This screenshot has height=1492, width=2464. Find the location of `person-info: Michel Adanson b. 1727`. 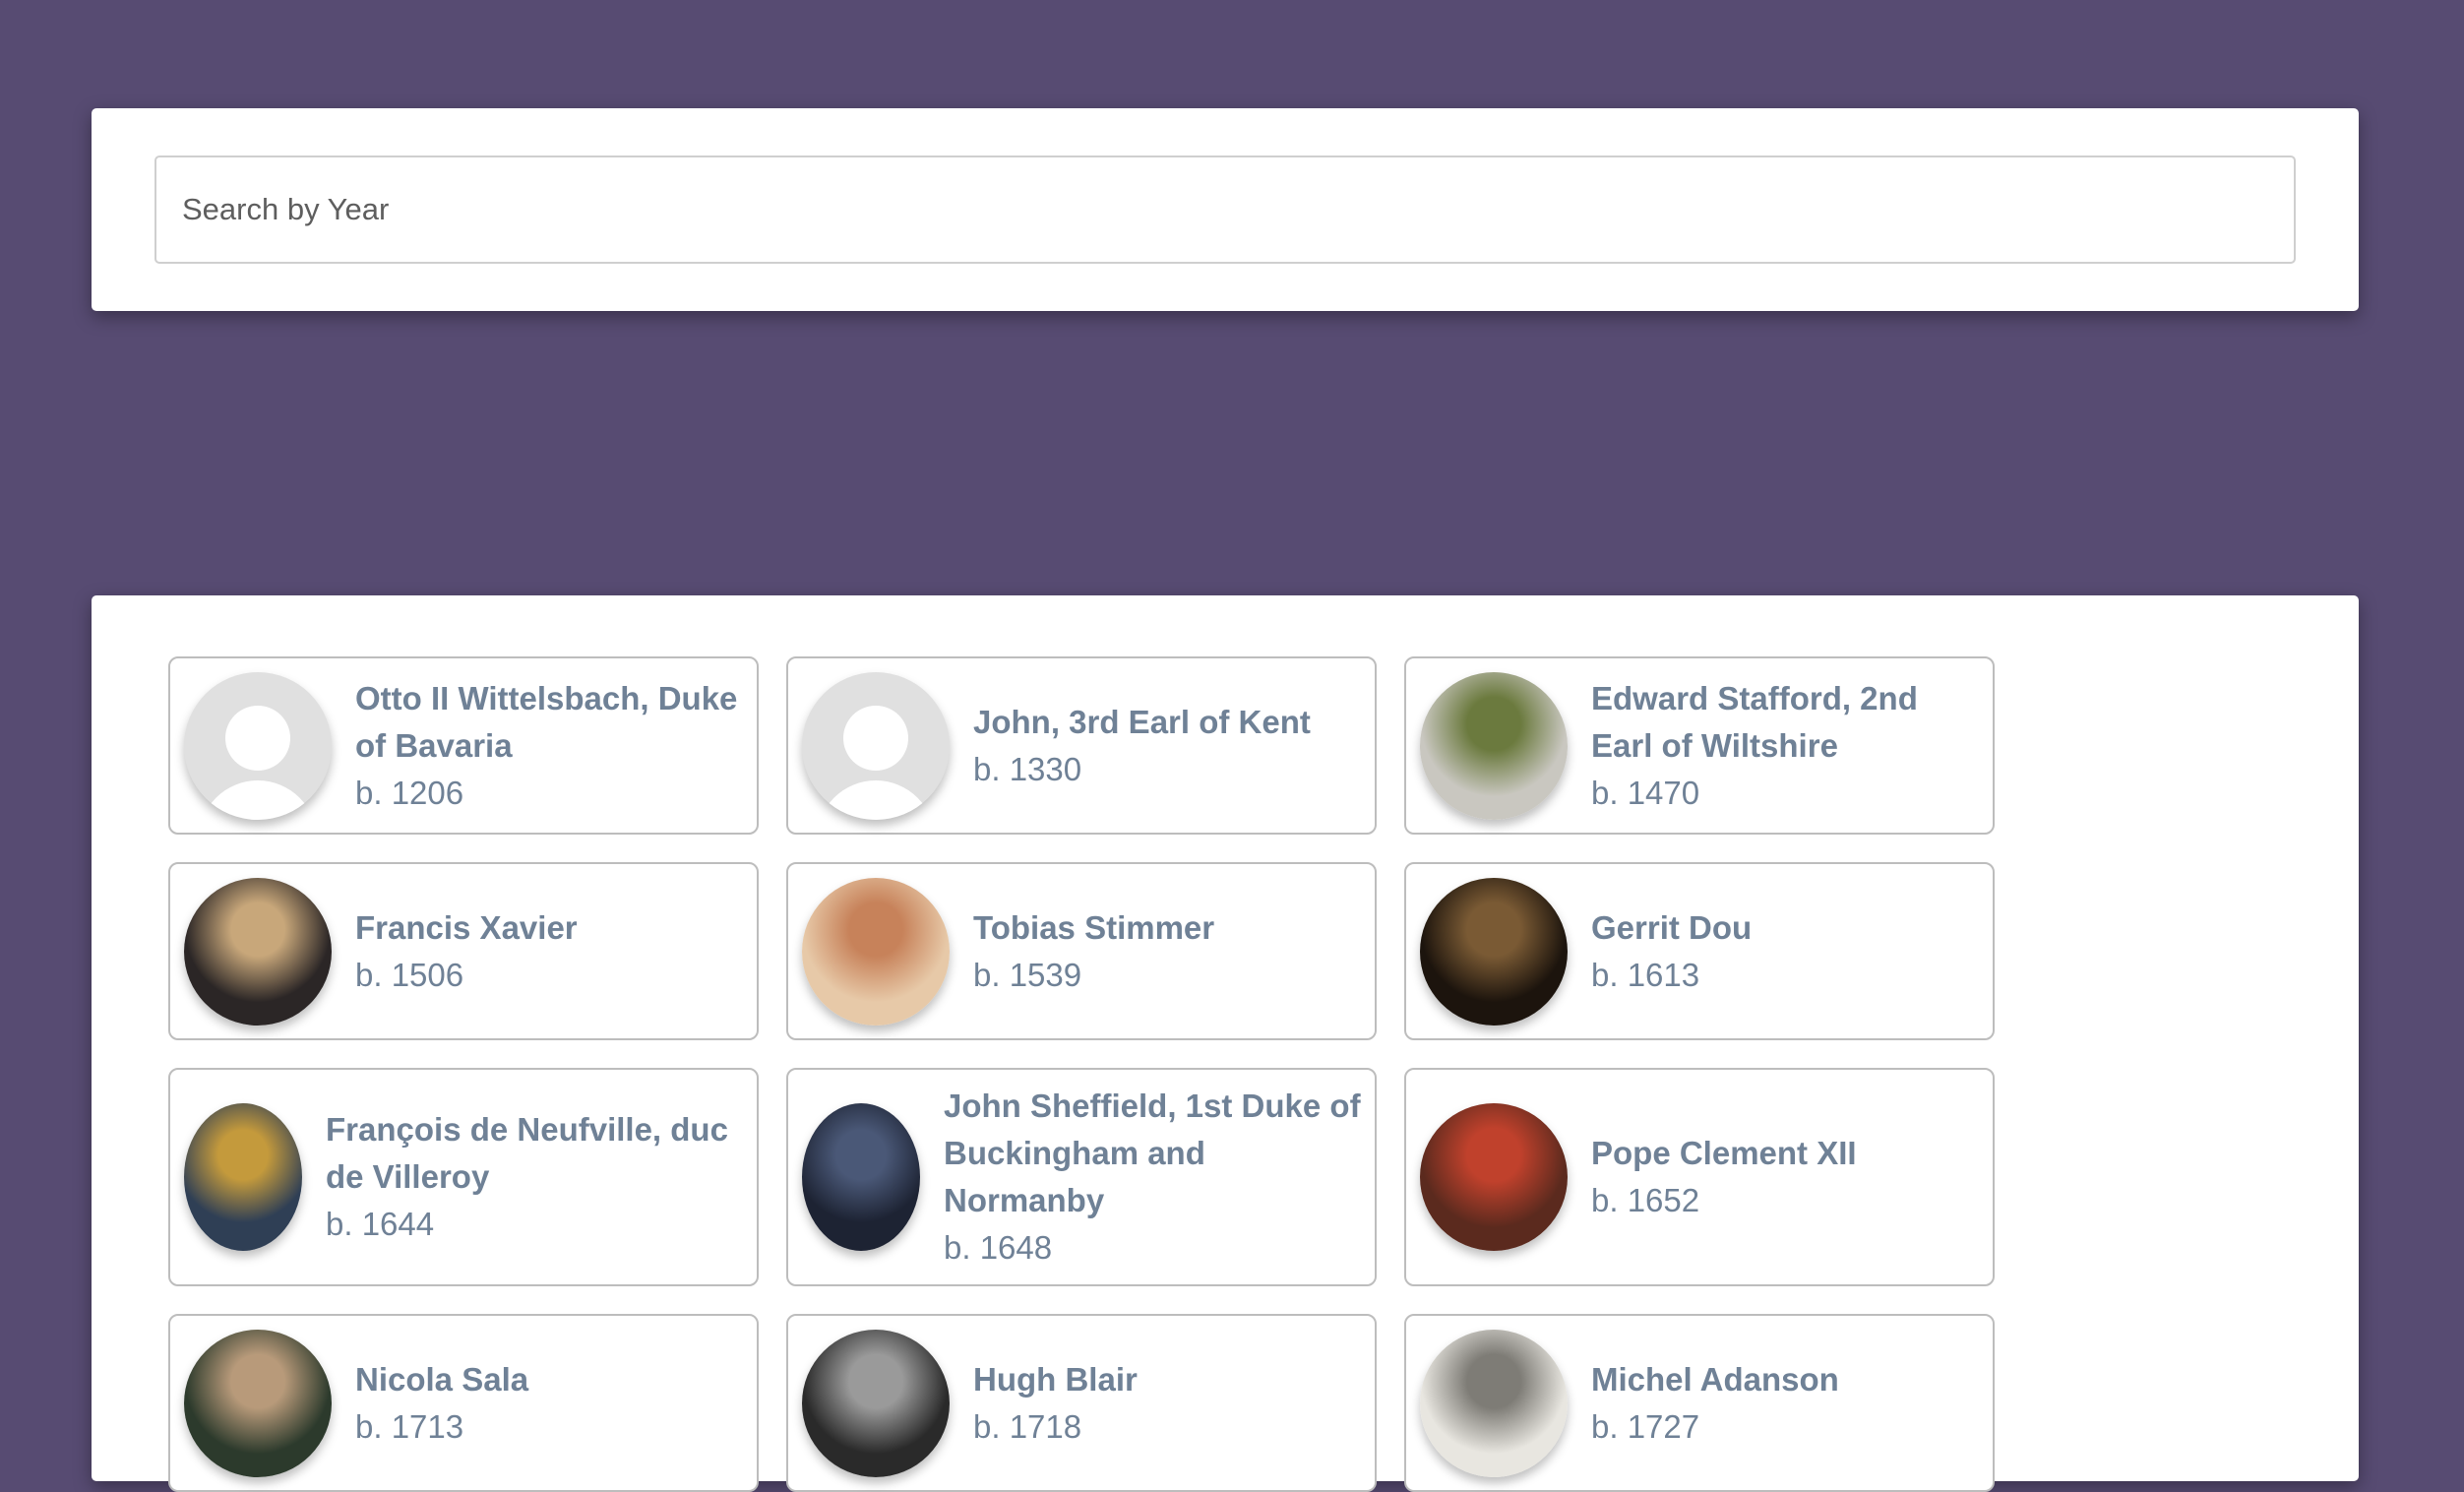

person-info: Michel Adanson b. 1727 is located at coordinates (1715, 1403).